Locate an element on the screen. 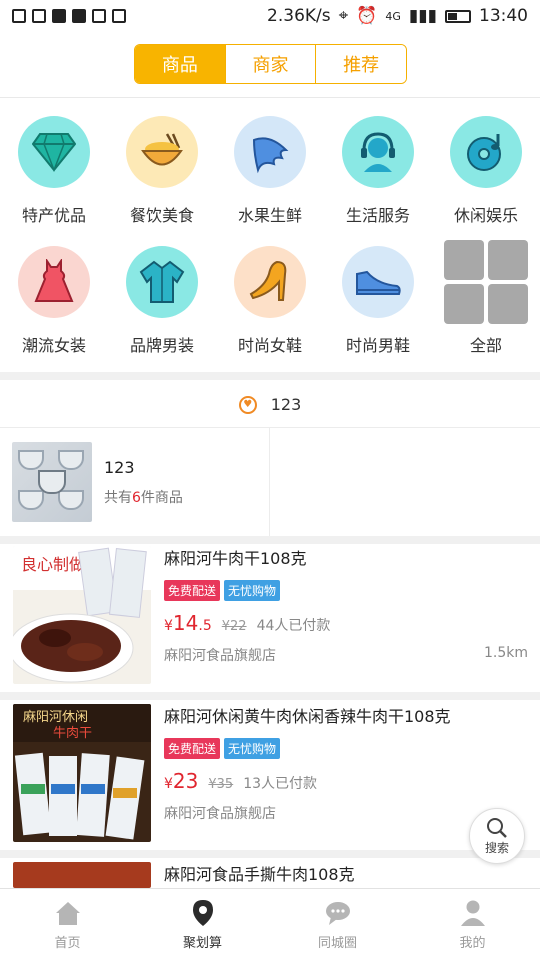  product-title: 麻阳河食品手撕牛肉108克 is located at coordinates (259, 874).